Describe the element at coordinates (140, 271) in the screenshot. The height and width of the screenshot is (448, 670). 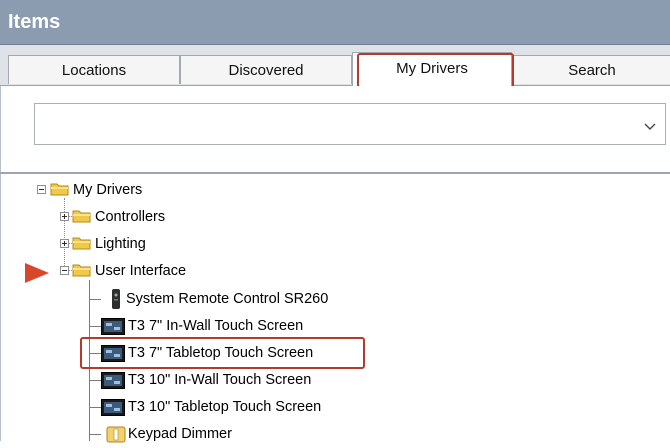
I see `tree-node-user-interface: User Interface` at that location.